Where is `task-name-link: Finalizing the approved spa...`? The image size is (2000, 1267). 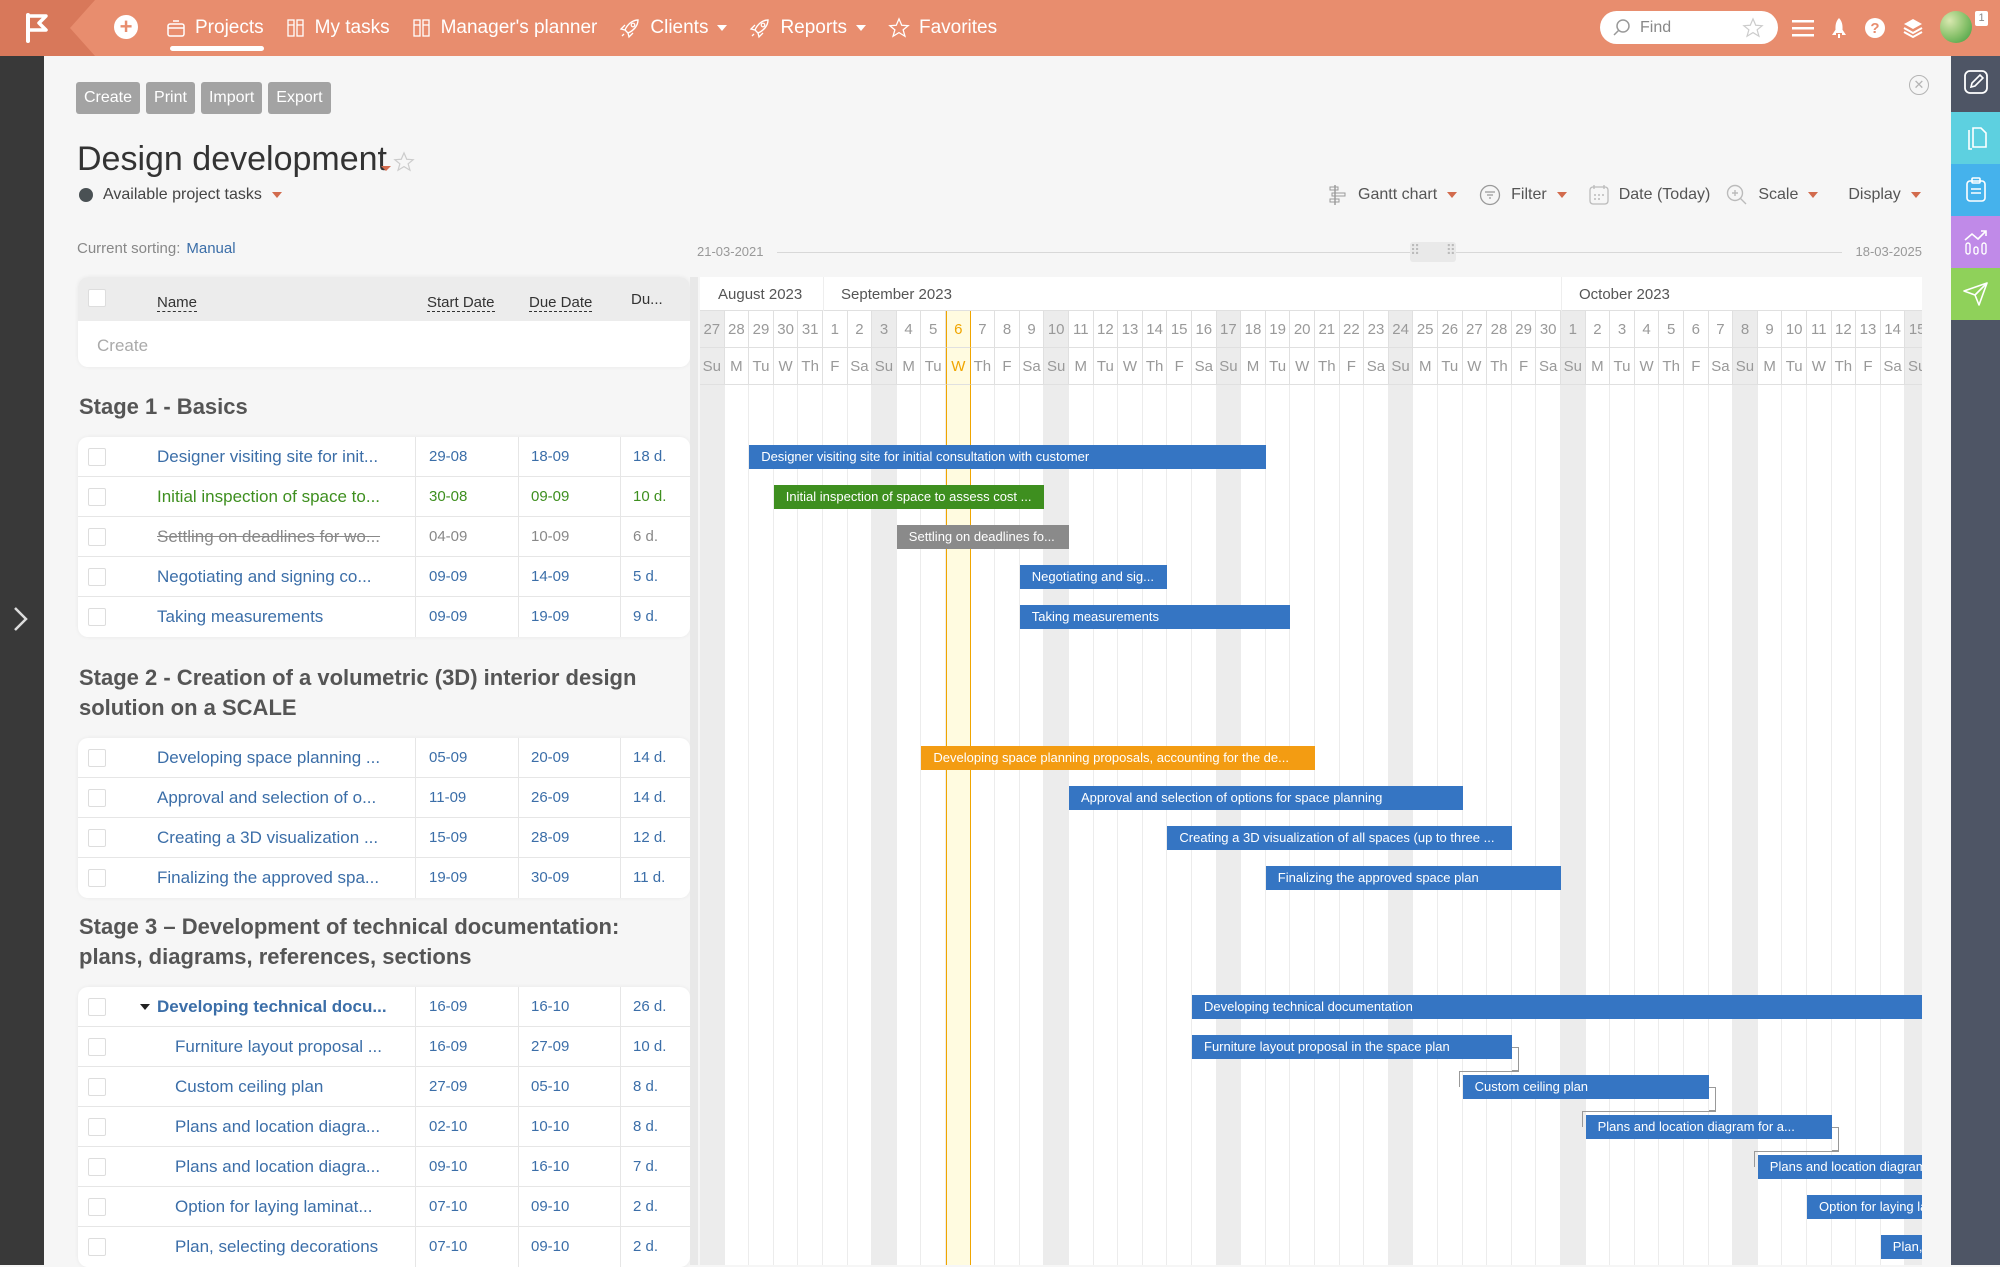
task-name-link: Finalizing the approved spa... is located at coordinates (282, 878).